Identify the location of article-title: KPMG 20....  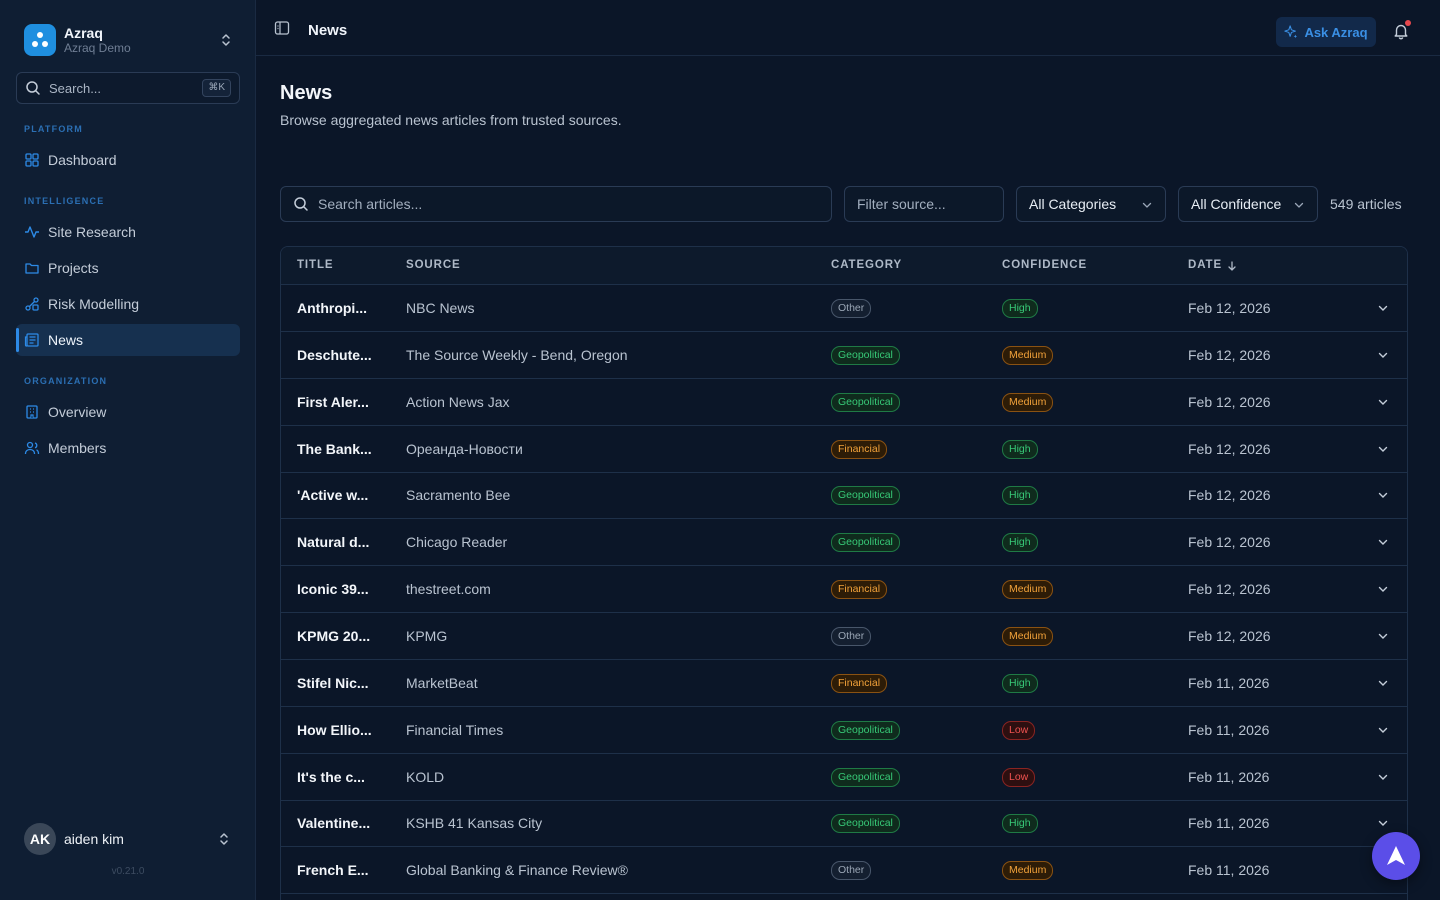
(333, 636).